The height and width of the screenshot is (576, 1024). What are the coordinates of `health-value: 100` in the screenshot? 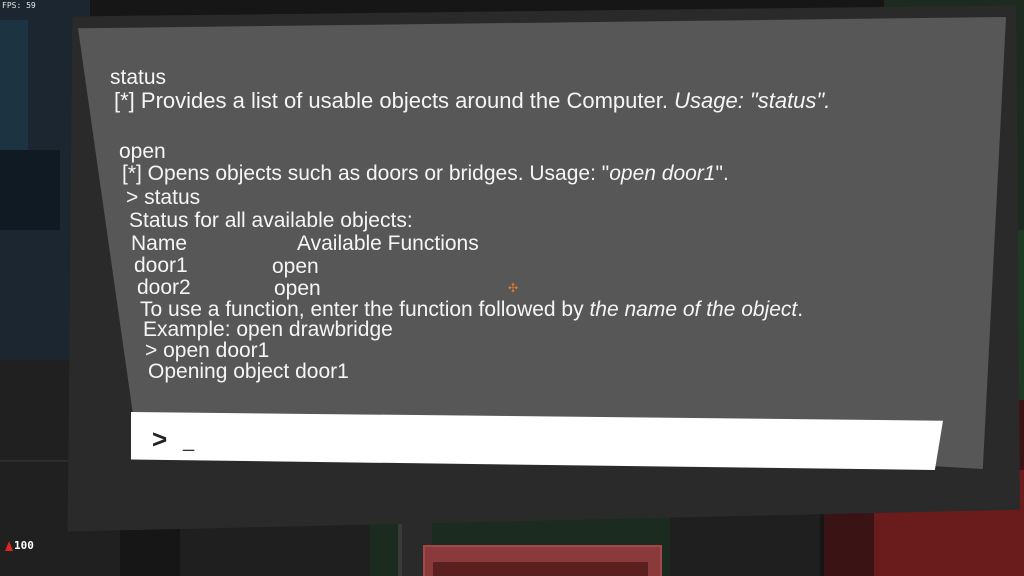 It's located at (24, 545).